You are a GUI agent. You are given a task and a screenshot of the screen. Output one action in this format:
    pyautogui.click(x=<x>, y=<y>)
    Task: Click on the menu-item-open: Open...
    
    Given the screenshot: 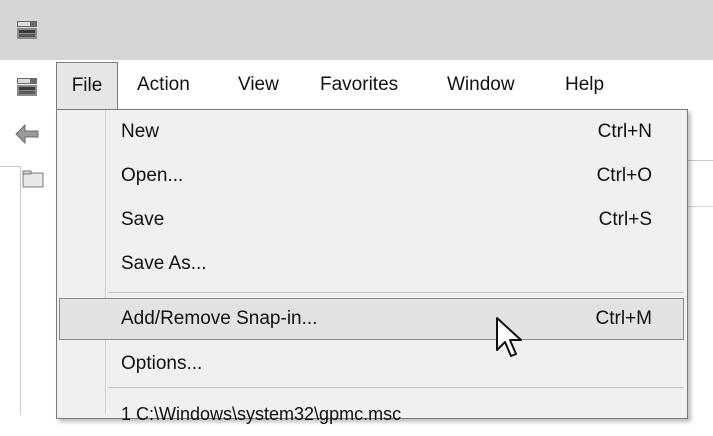 What is the action you would take?
    pyautogui.click(x=152, y=176)
    